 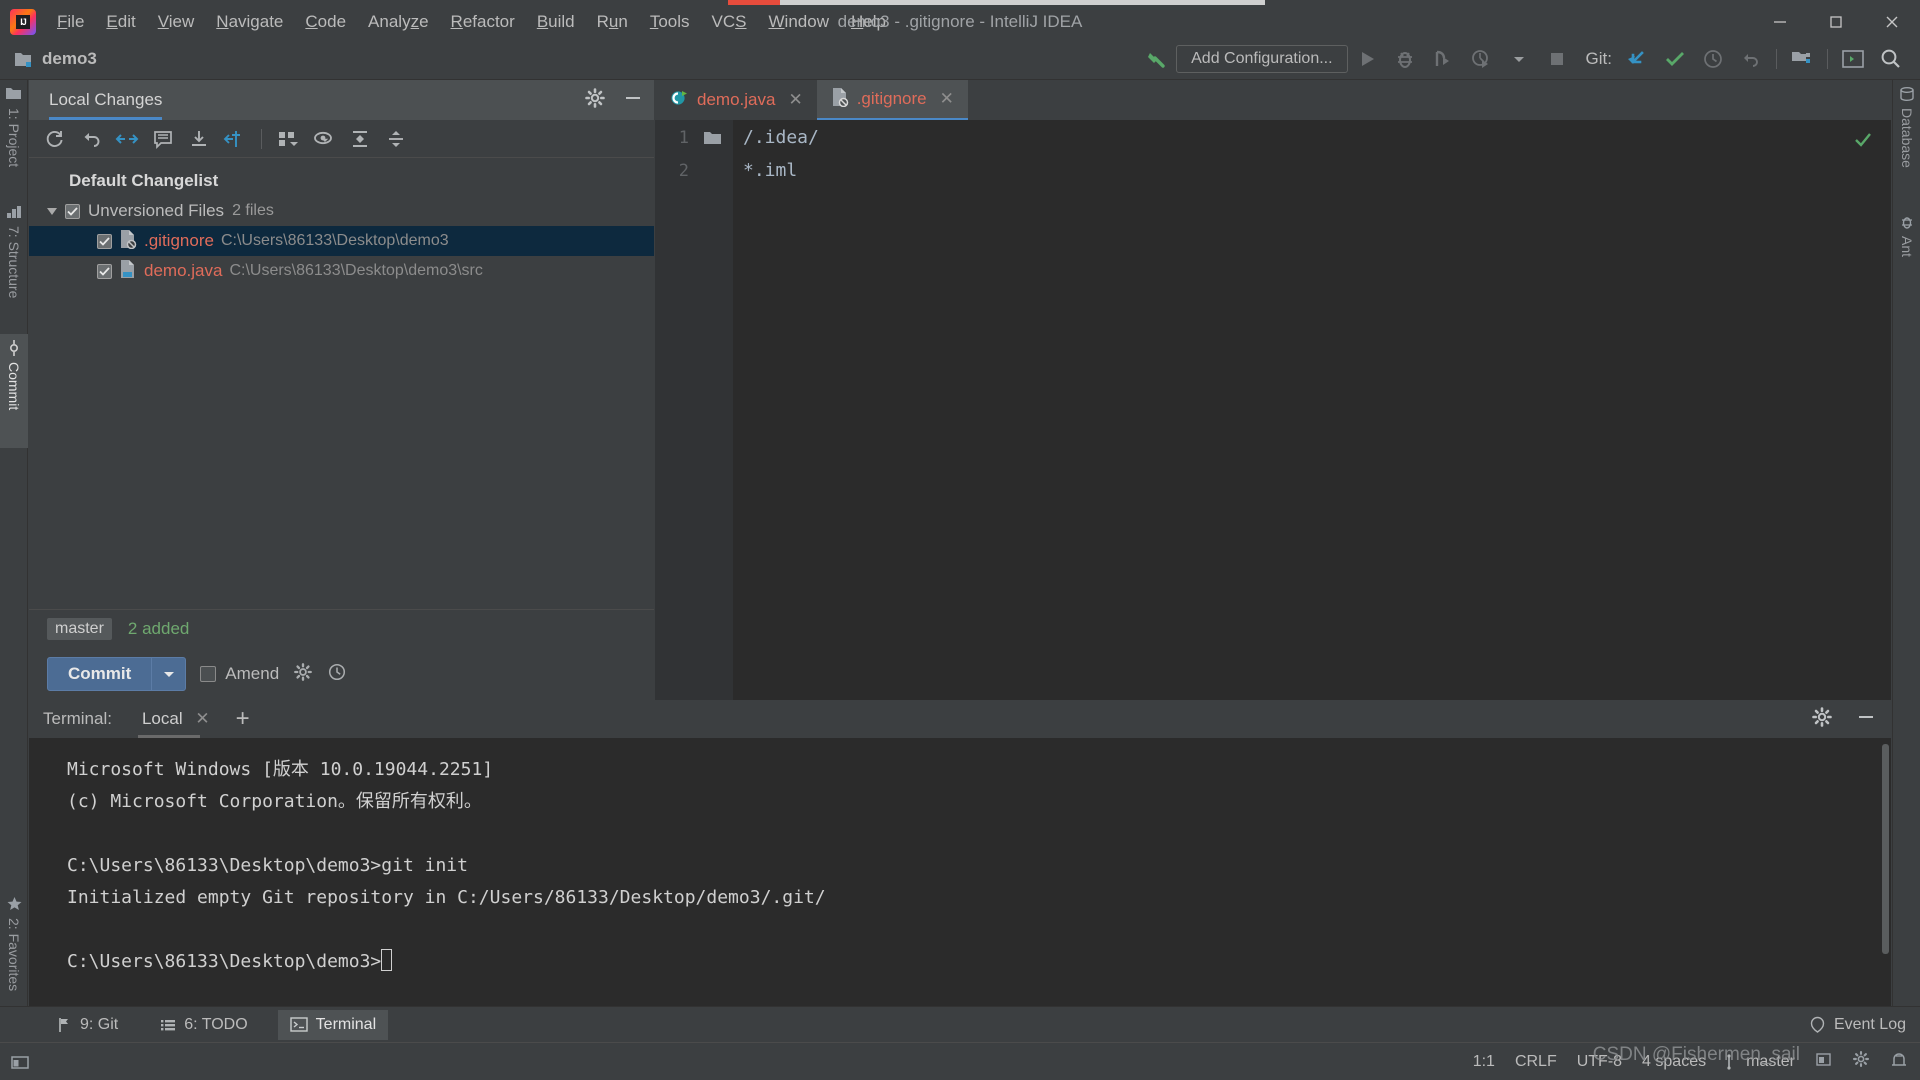 What do you see at coordinates (729, 22) in the screenshot?
I see `menu-item-vcs: VCS` at bounding box center [729, 22].